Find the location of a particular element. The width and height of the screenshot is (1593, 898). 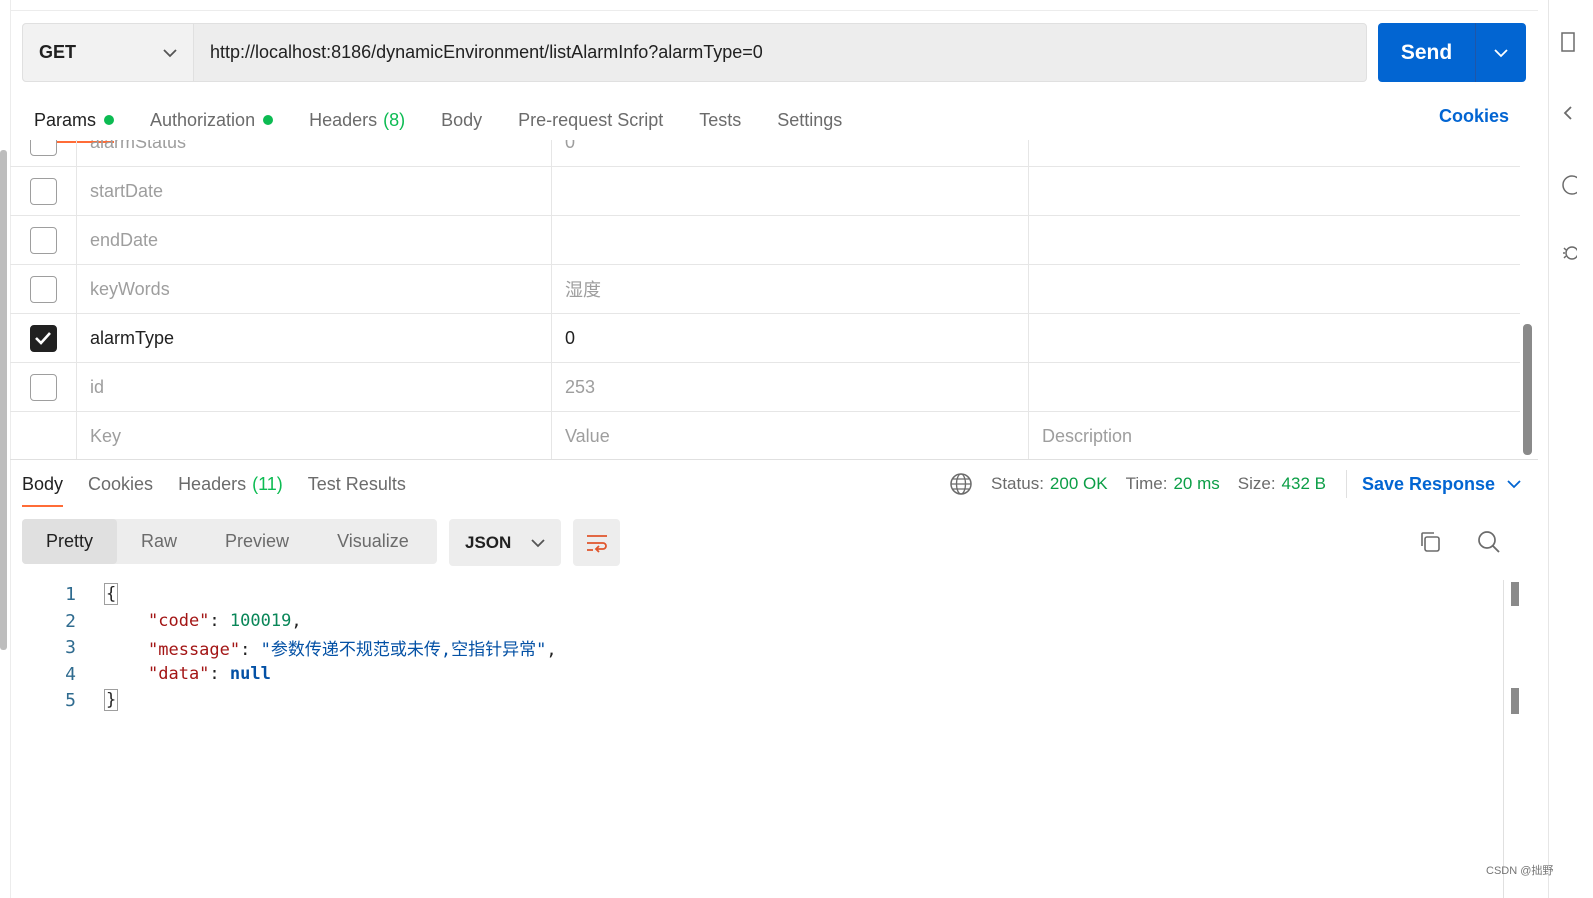

code-line: 2 "code": 100019, is located at coordinates (161, 621).